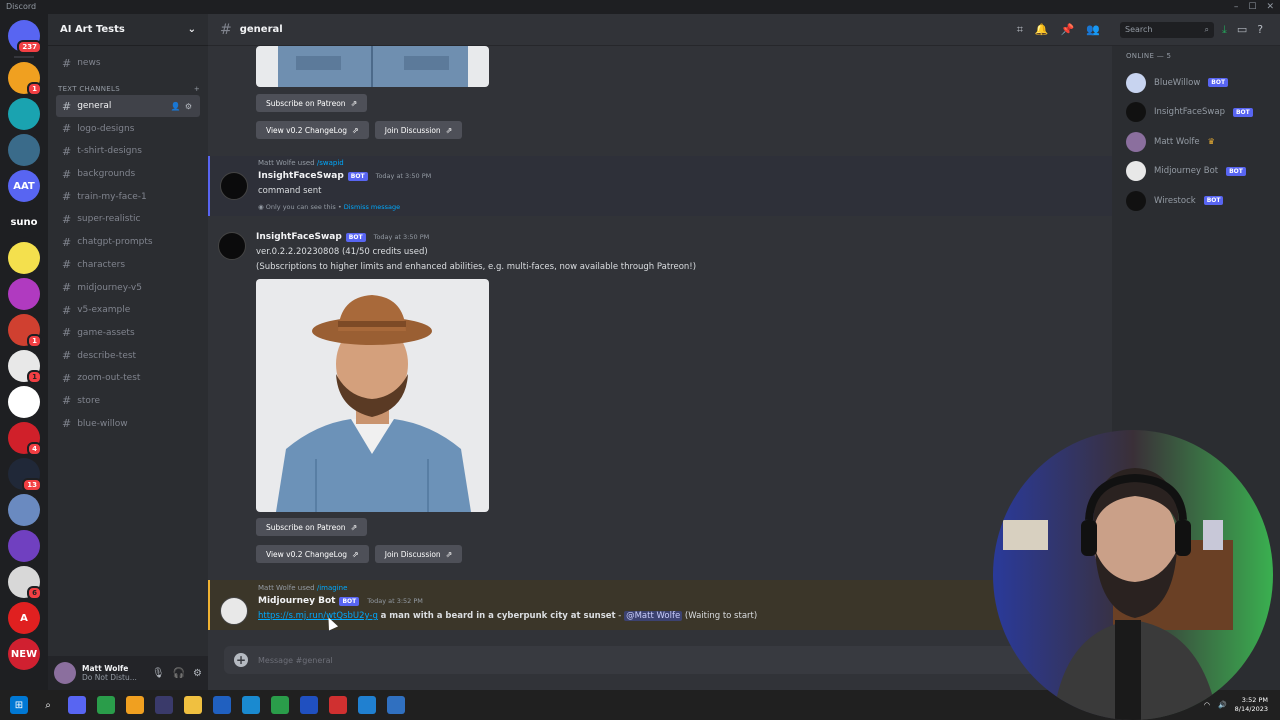 The width and height of the screenshot is (1280, 720). I want to click on add-attachment-button: +, so click(241, 660).